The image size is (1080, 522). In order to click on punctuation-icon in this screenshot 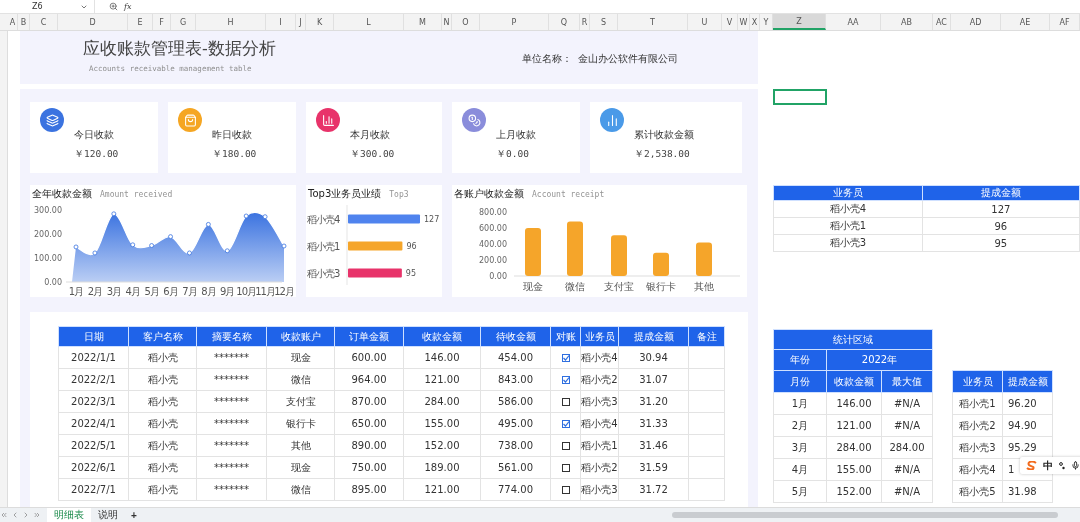, I will do `click(1062, 465)`.